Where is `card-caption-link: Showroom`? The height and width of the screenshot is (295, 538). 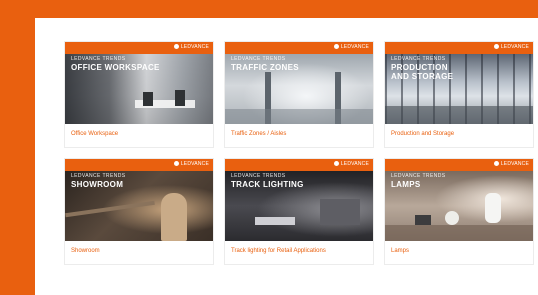
card-caption-link: Showroom is located at coordinates (85, 251).